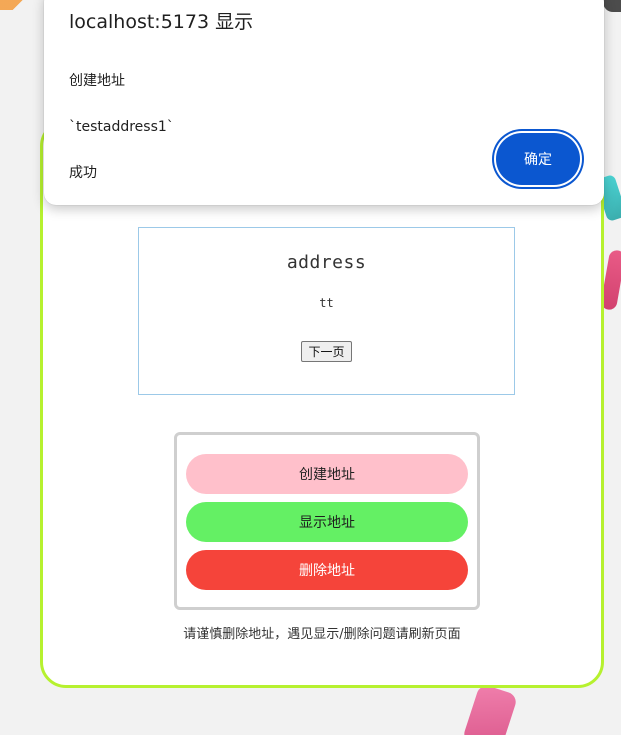  What do you see at coordinates (612, 6) in the screenshot?
I see `background-decoration-top-right` at bounding box center [612, 6].